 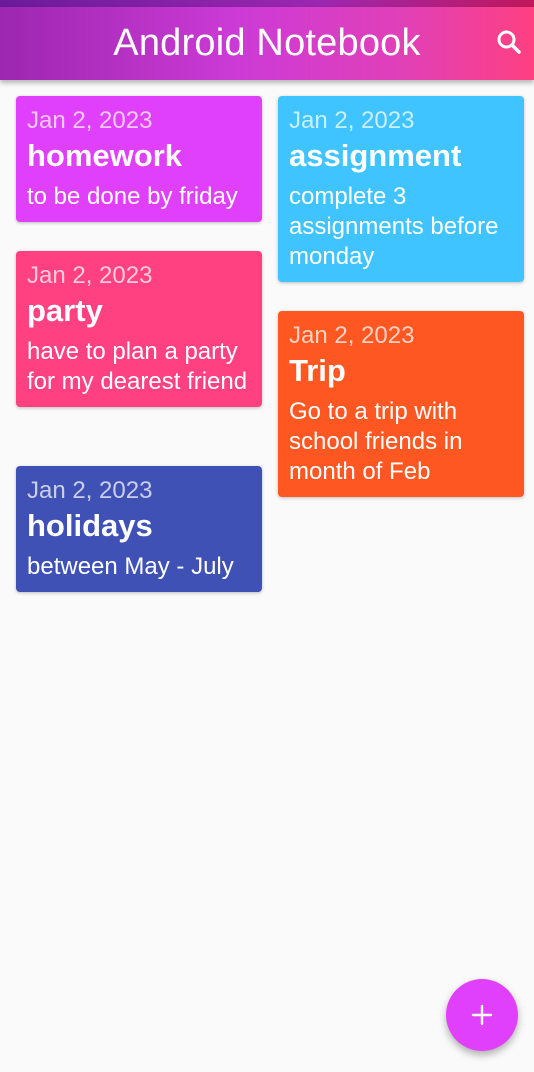 I want to click on note-title: homework, so click(x=105, y=155).